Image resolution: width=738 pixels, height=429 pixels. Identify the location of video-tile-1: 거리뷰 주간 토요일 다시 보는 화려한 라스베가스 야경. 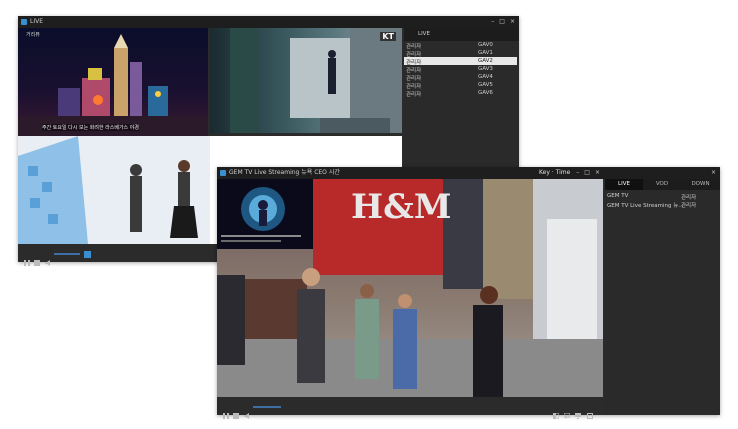
(113, 82).